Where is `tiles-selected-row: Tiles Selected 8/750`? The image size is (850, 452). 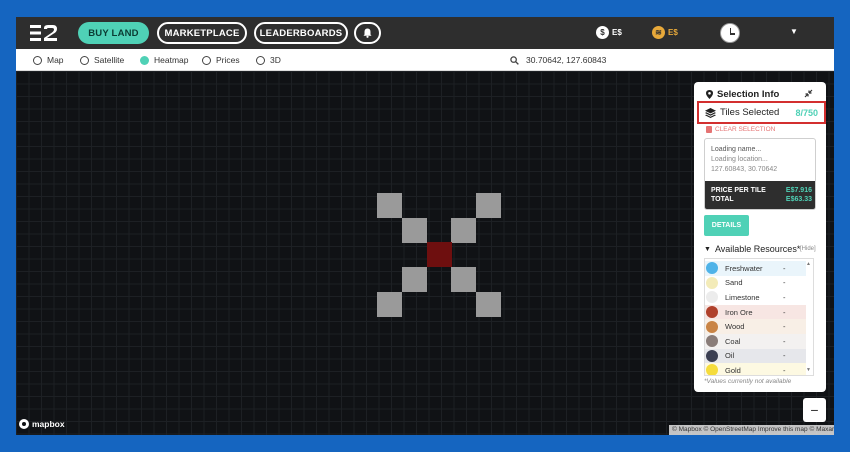
tiles-selected-row: Tiles Selected 8/750 is located at coordinates (761, 112).